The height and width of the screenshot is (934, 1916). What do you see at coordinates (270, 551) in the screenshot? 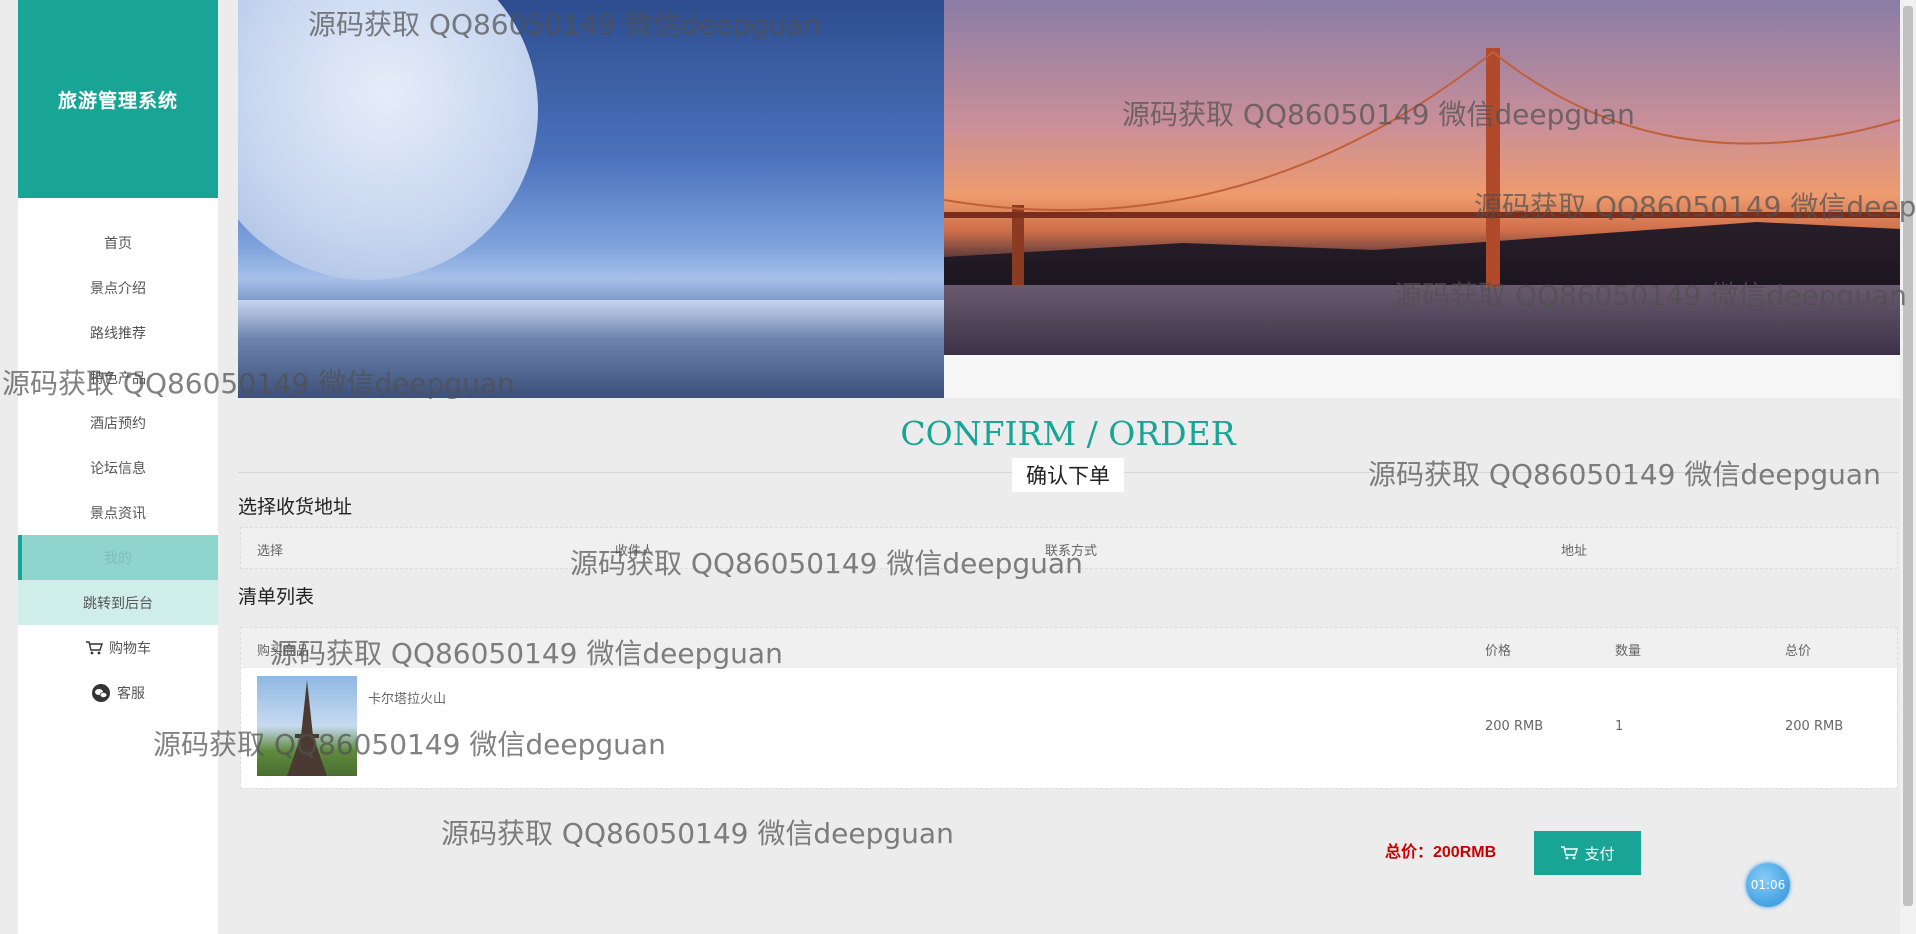
I see `address-col-select: 选择` at bounding box center [270, 551].